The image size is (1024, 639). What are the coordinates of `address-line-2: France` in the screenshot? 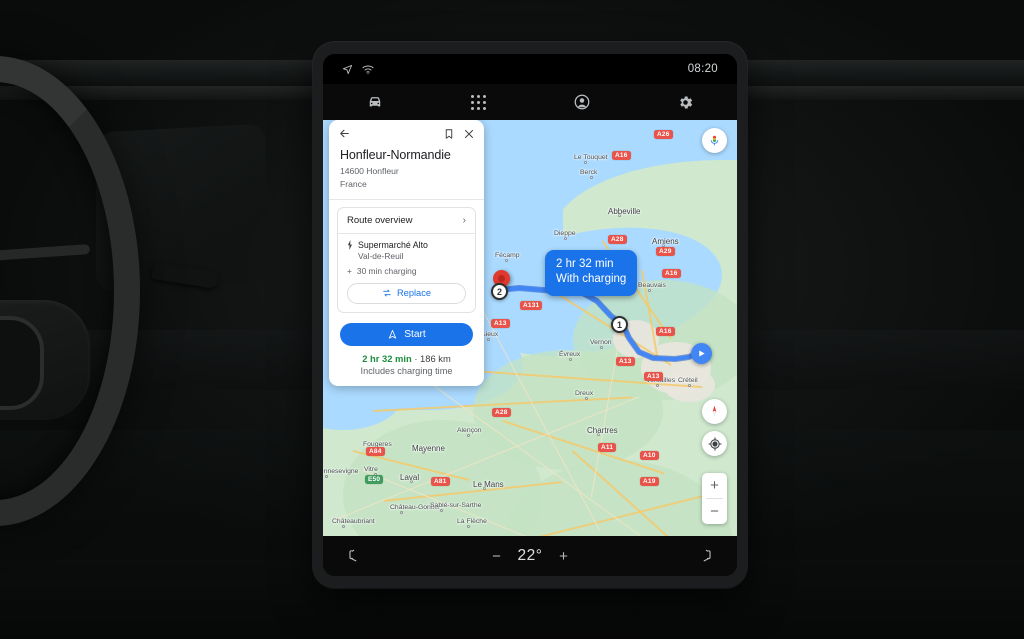 It's located at (353, 183).